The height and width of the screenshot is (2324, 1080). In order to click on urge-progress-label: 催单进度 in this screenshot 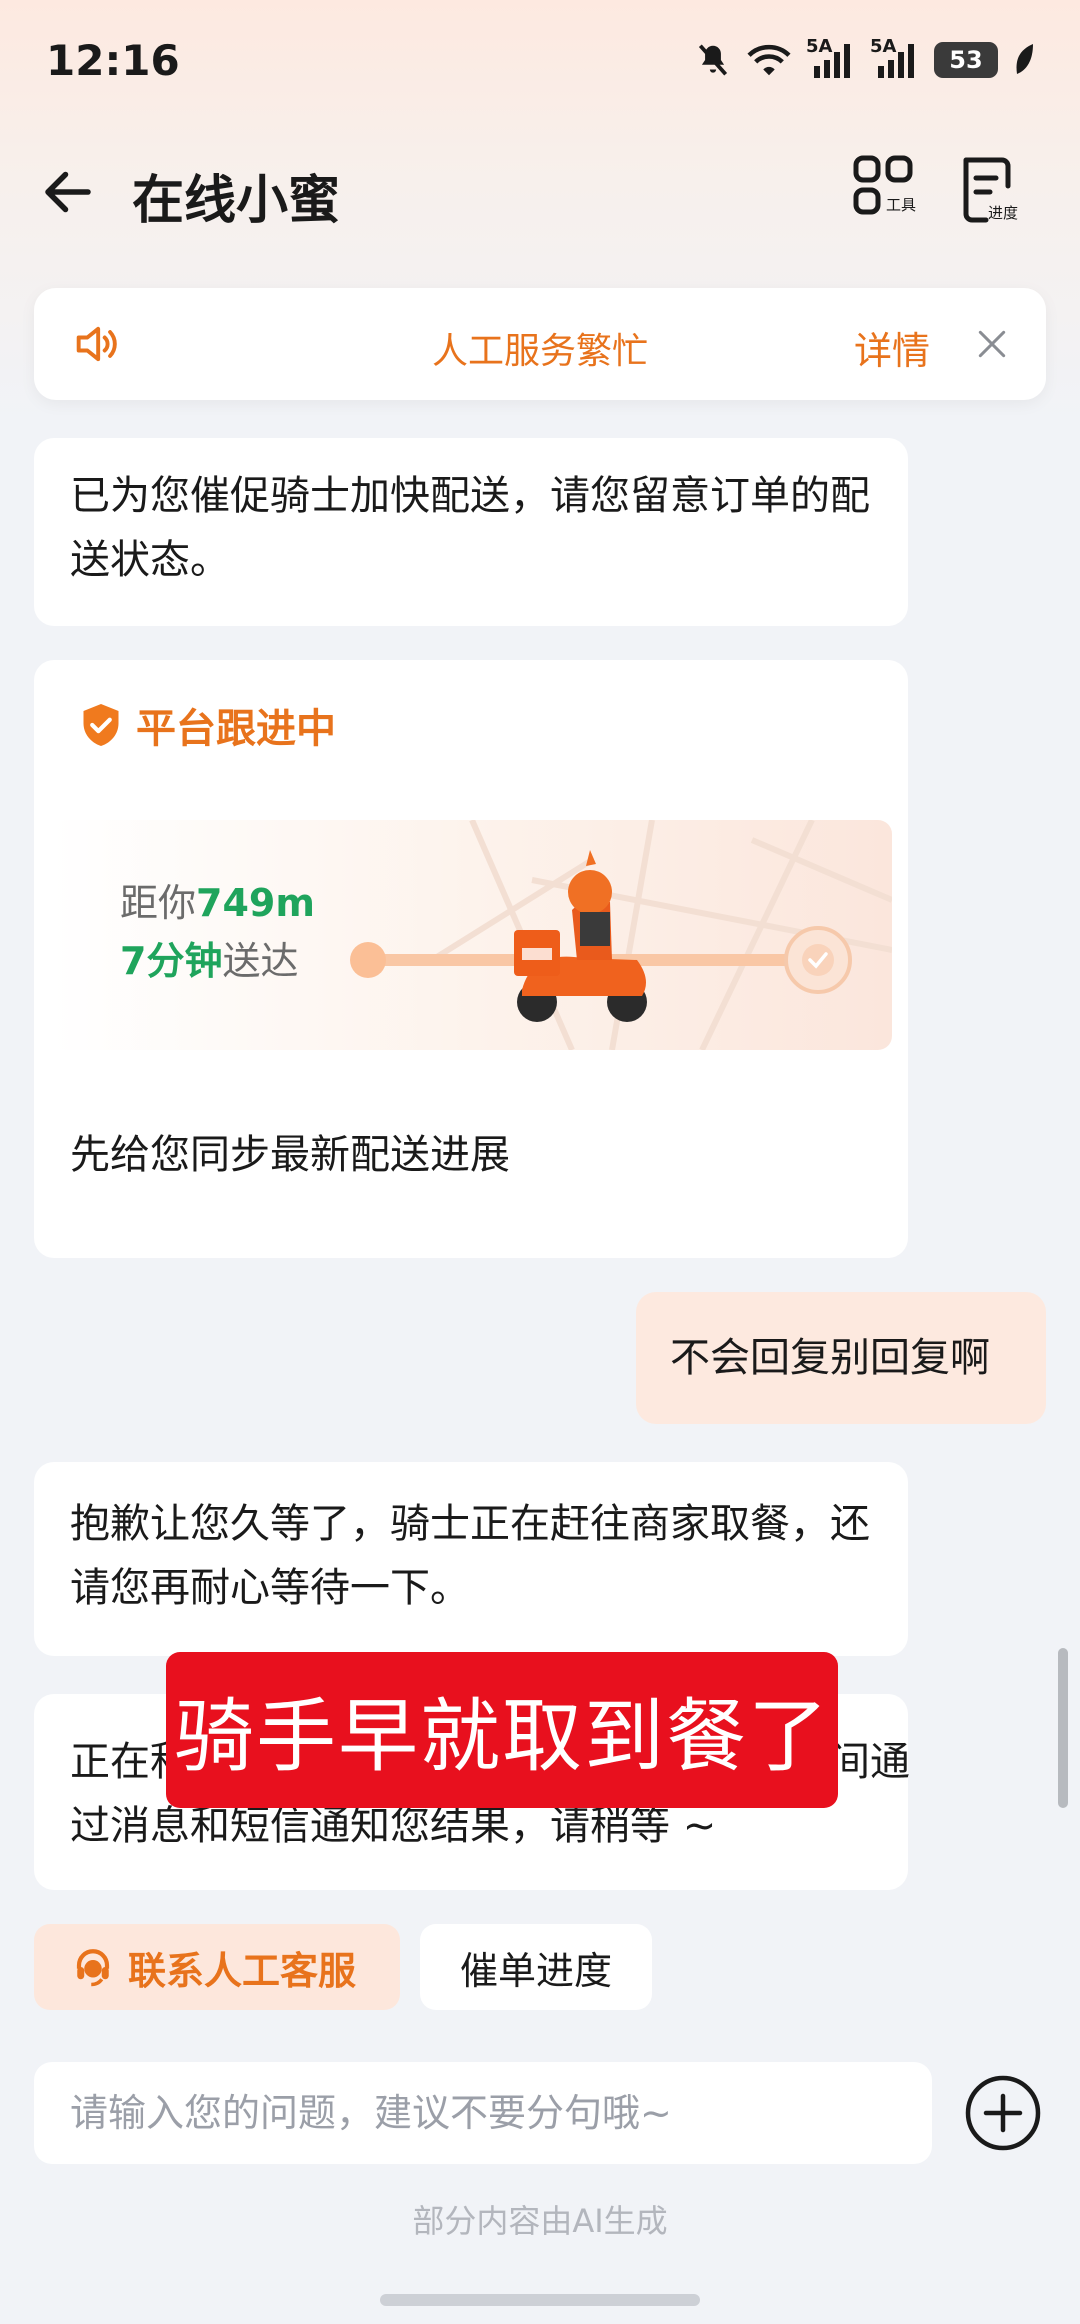, I will do `click(535, 1970)`.